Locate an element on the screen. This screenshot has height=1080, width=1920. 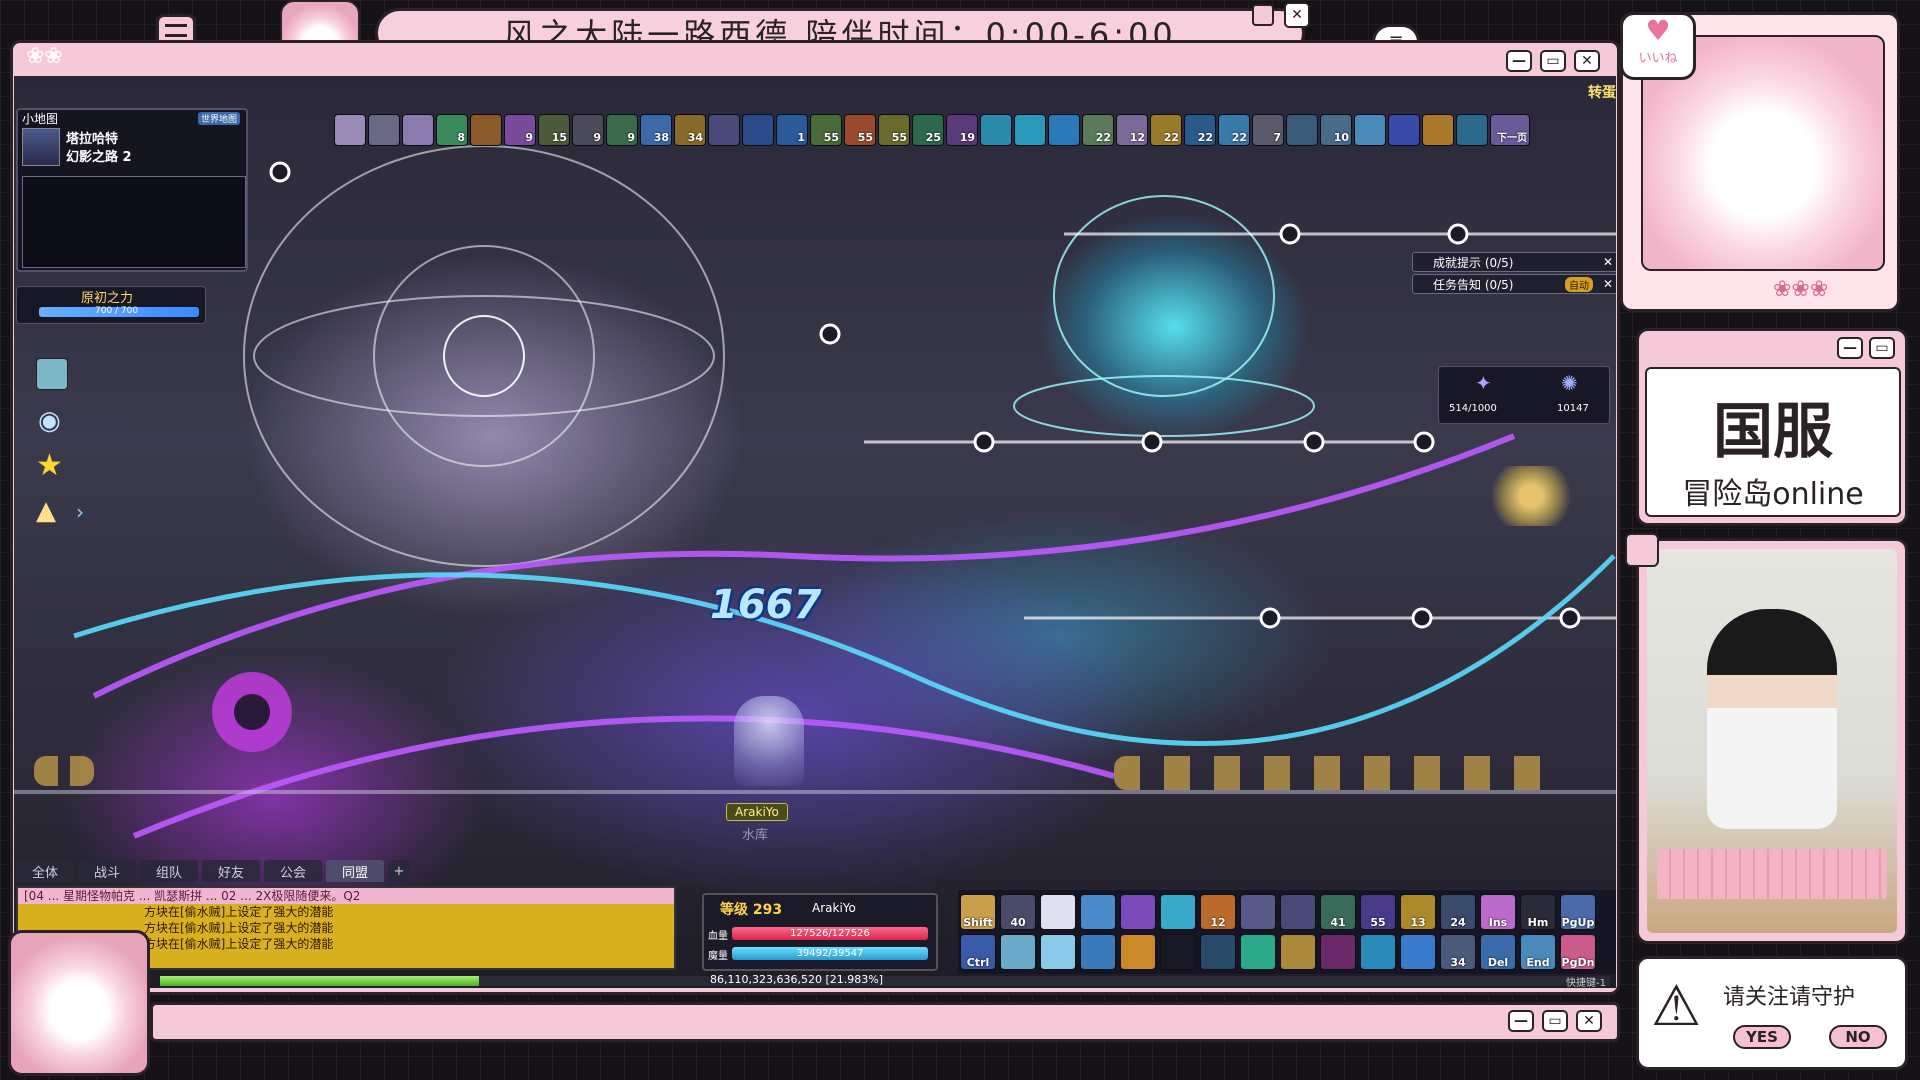
buff-icon: 7 is located at coordinates (1268, 130).